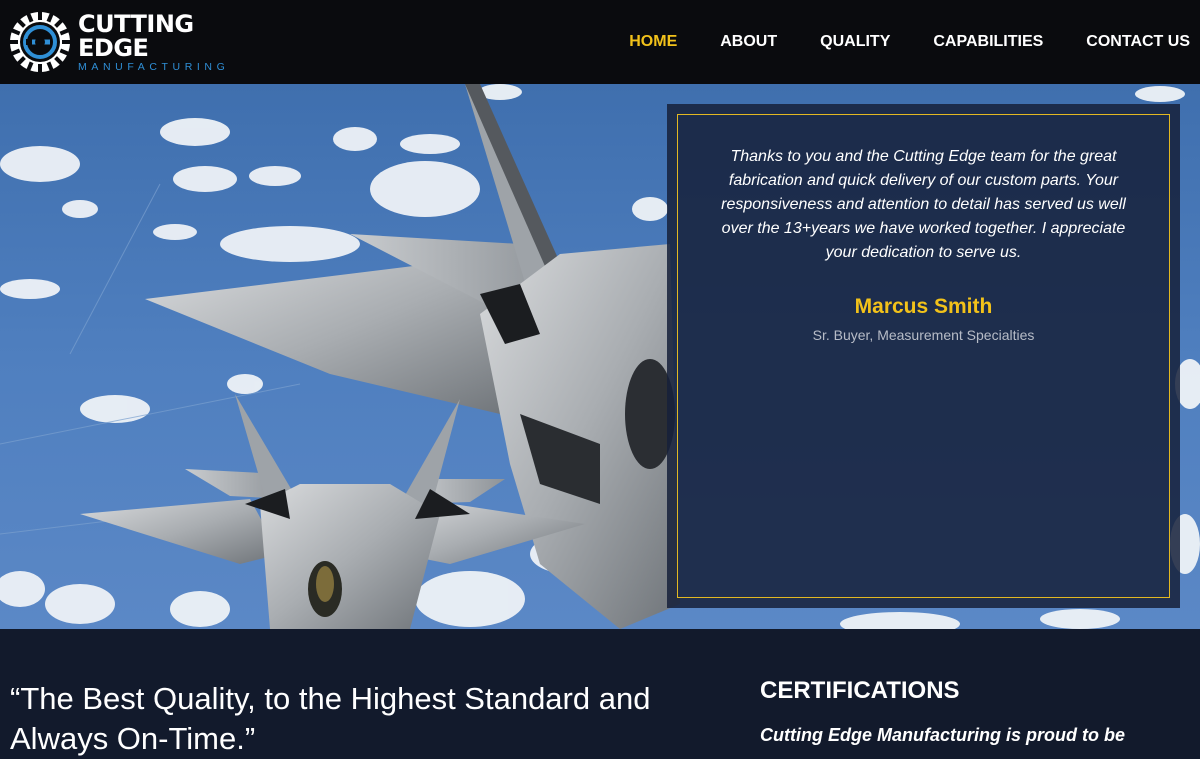  I want to click on certifications-heading: CERTIFICATIONS, so click(860, 690).